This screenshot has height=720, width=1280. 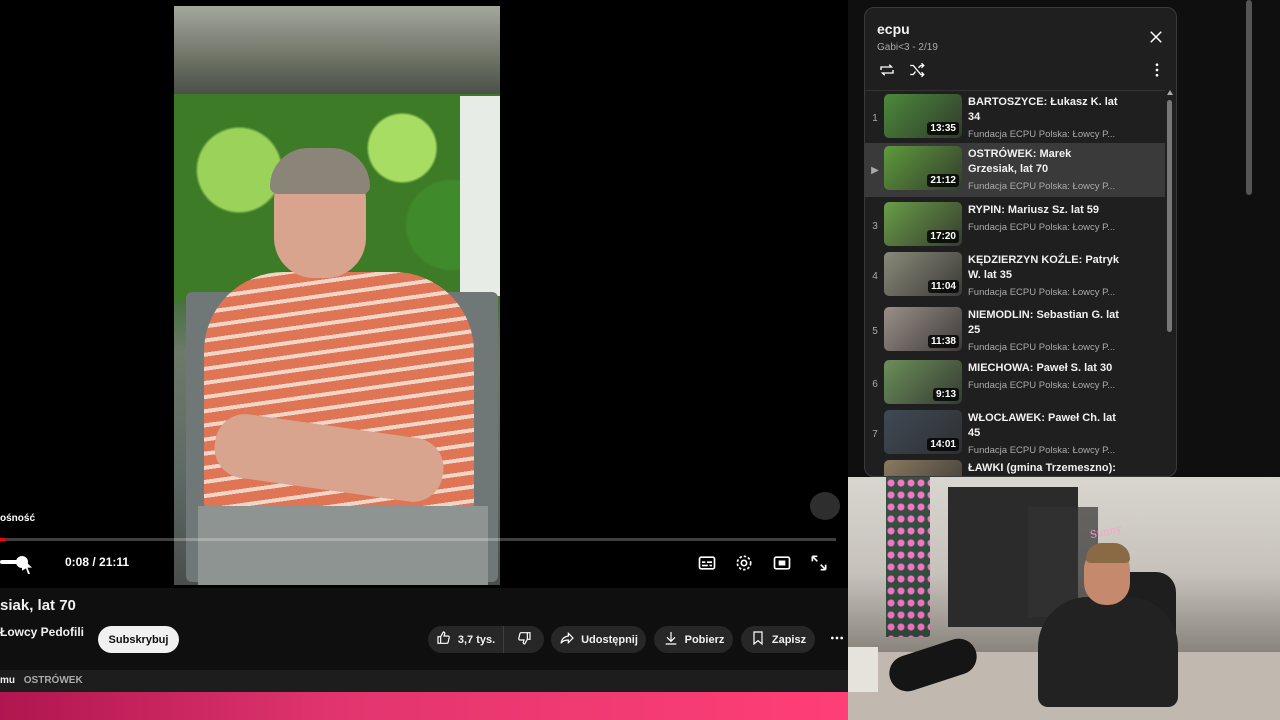 I want to click on playlist-item-index: 6, so click(x=875, y=384).